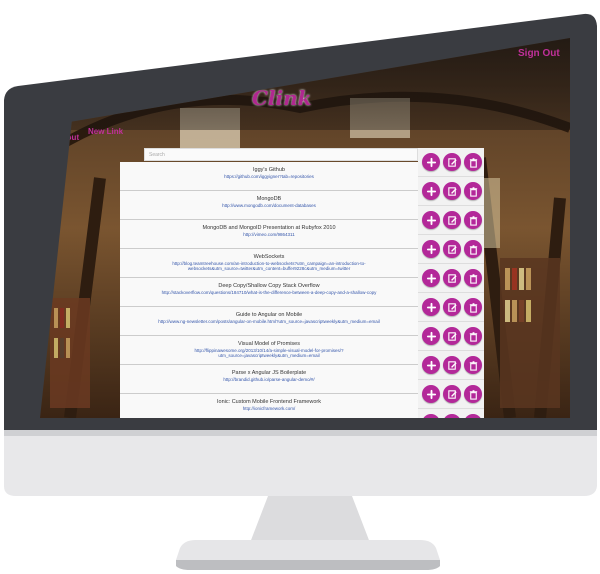 This screenshot has height=574, width=600. Describe the element at coordinates (308, 533) in the screenshot. I see `monitor-stand` at that location.